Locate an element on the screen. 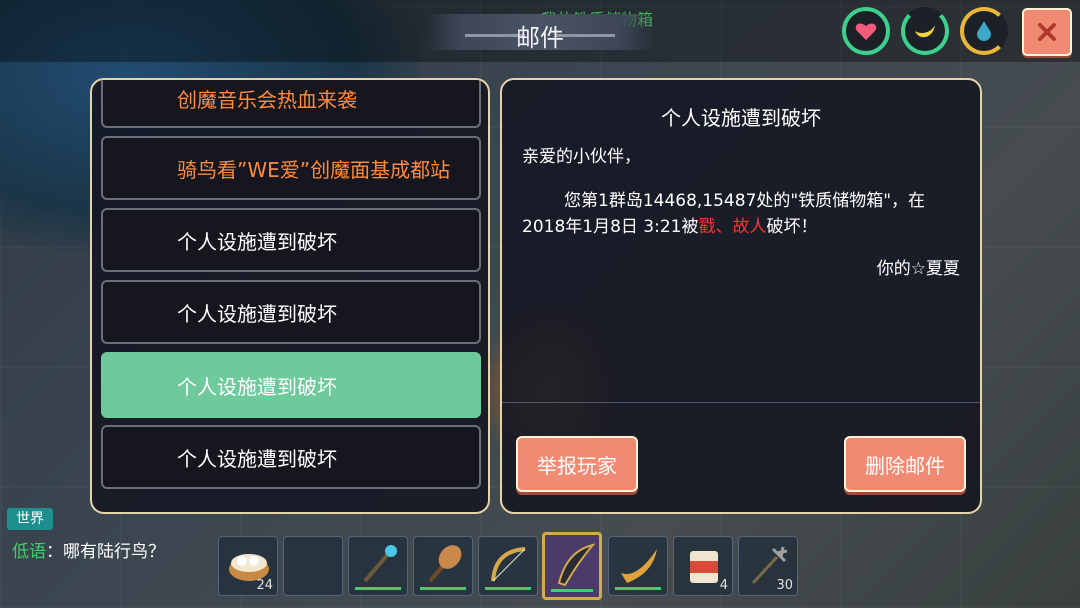 This screenshot has height=608, width=1080. water-drop-icon is located at coordinates (984, 31).